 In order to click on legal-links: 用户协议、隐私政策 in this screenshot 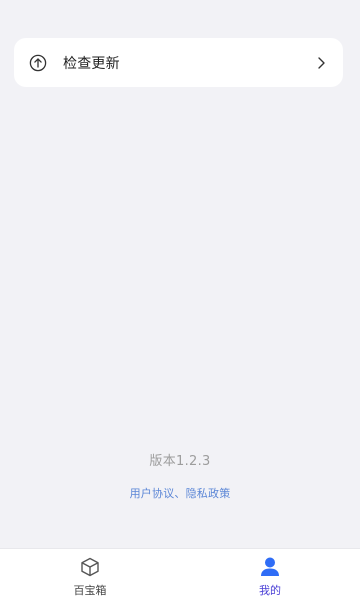, I will do `click(180, 493)`.